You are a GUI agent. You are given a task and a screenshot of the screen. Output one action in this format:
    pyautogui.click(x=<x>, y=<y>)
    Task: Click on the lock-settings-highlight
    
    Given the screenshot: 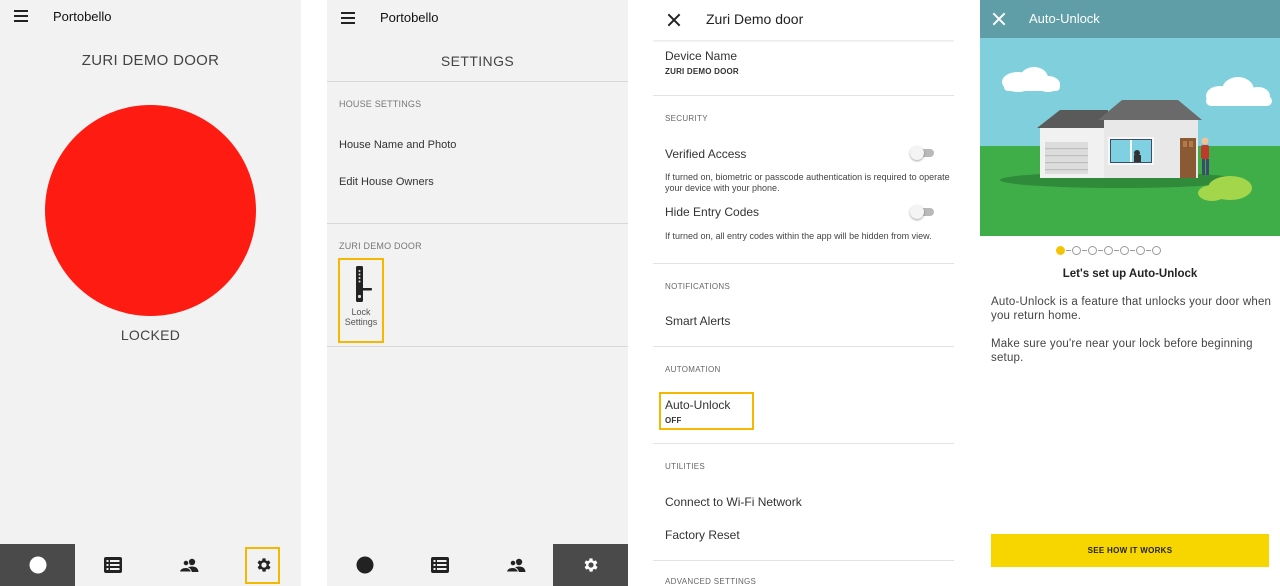 What is the action you would take?
    pyautogui.click(x=361, y=300)
    